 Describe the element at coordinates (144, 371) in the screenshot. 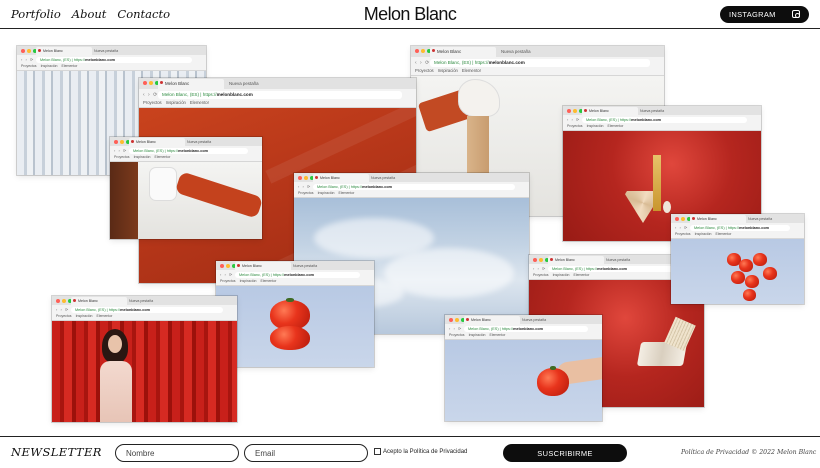

I see `photo-portrait-red-curtain` at that location.